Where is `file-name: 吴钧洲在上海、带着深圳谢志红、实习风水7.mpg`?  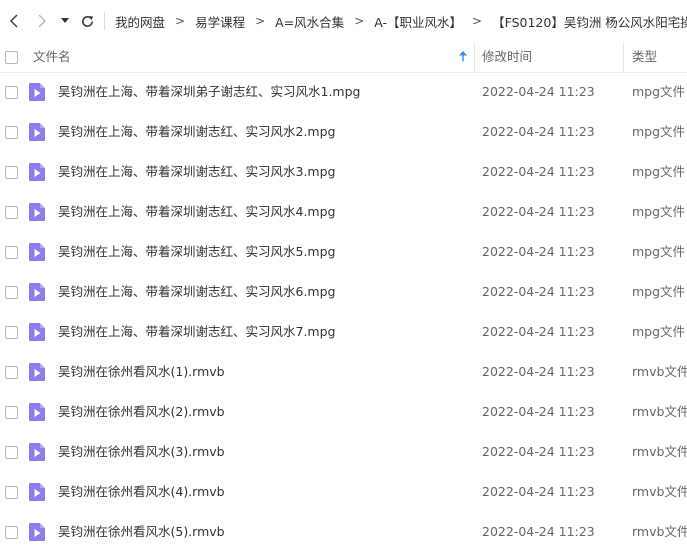
file-name: 吴钧洲在上海、带着深圳谢志红、实习风水7.mpg is located at coordinates (196, 332).